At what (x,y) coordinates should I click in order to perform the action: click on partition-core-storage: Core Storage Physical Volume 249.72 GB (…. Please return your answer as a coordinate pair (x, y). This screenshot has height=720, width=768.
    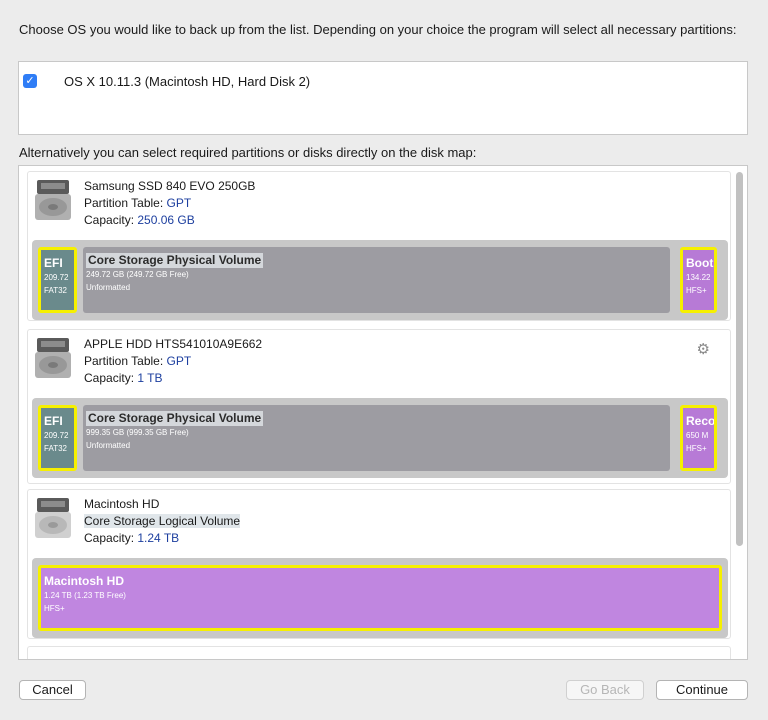
    Looking at the image, I should click on (376, 280).